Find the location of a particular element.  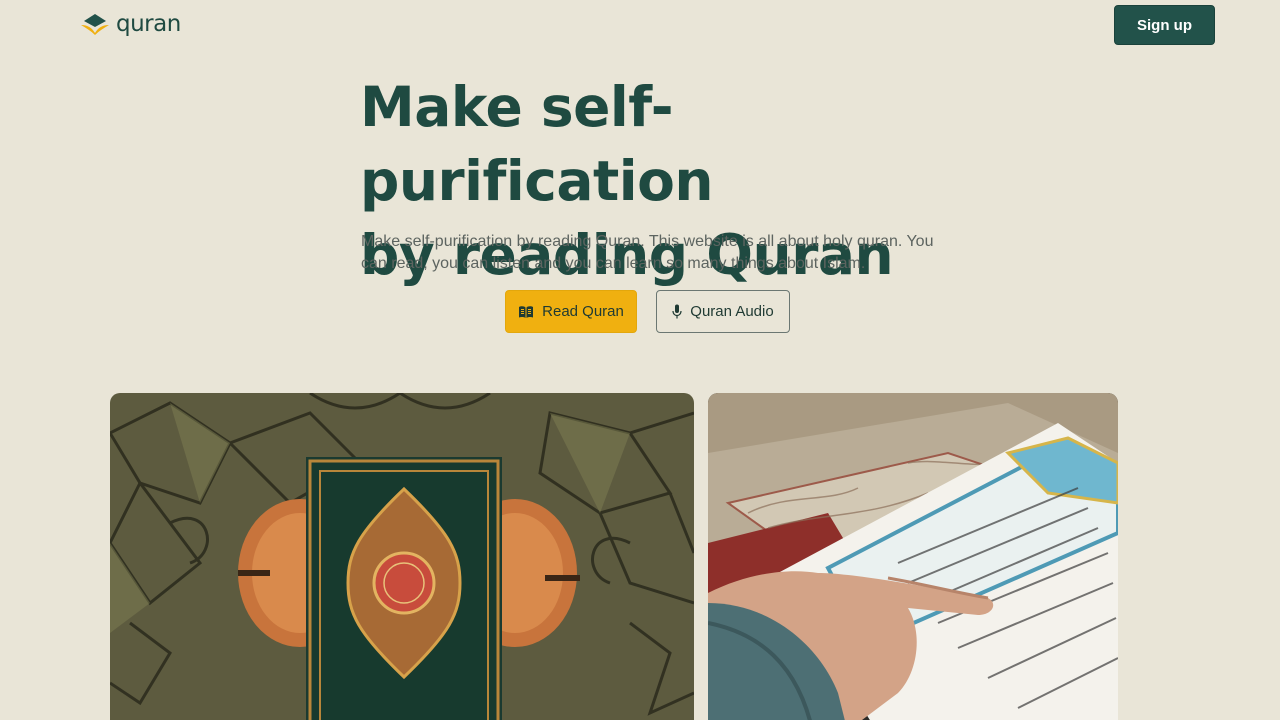

reading-quran-photo is located at coordinates (913, 556).